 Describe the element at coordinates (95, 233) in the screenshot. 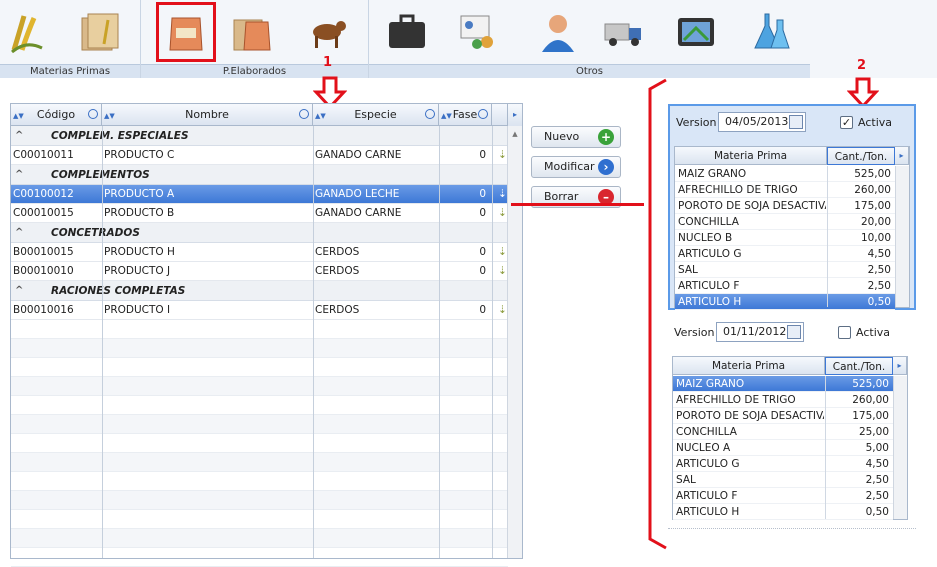

I see `group-name: CONCETRADOS` at that location.